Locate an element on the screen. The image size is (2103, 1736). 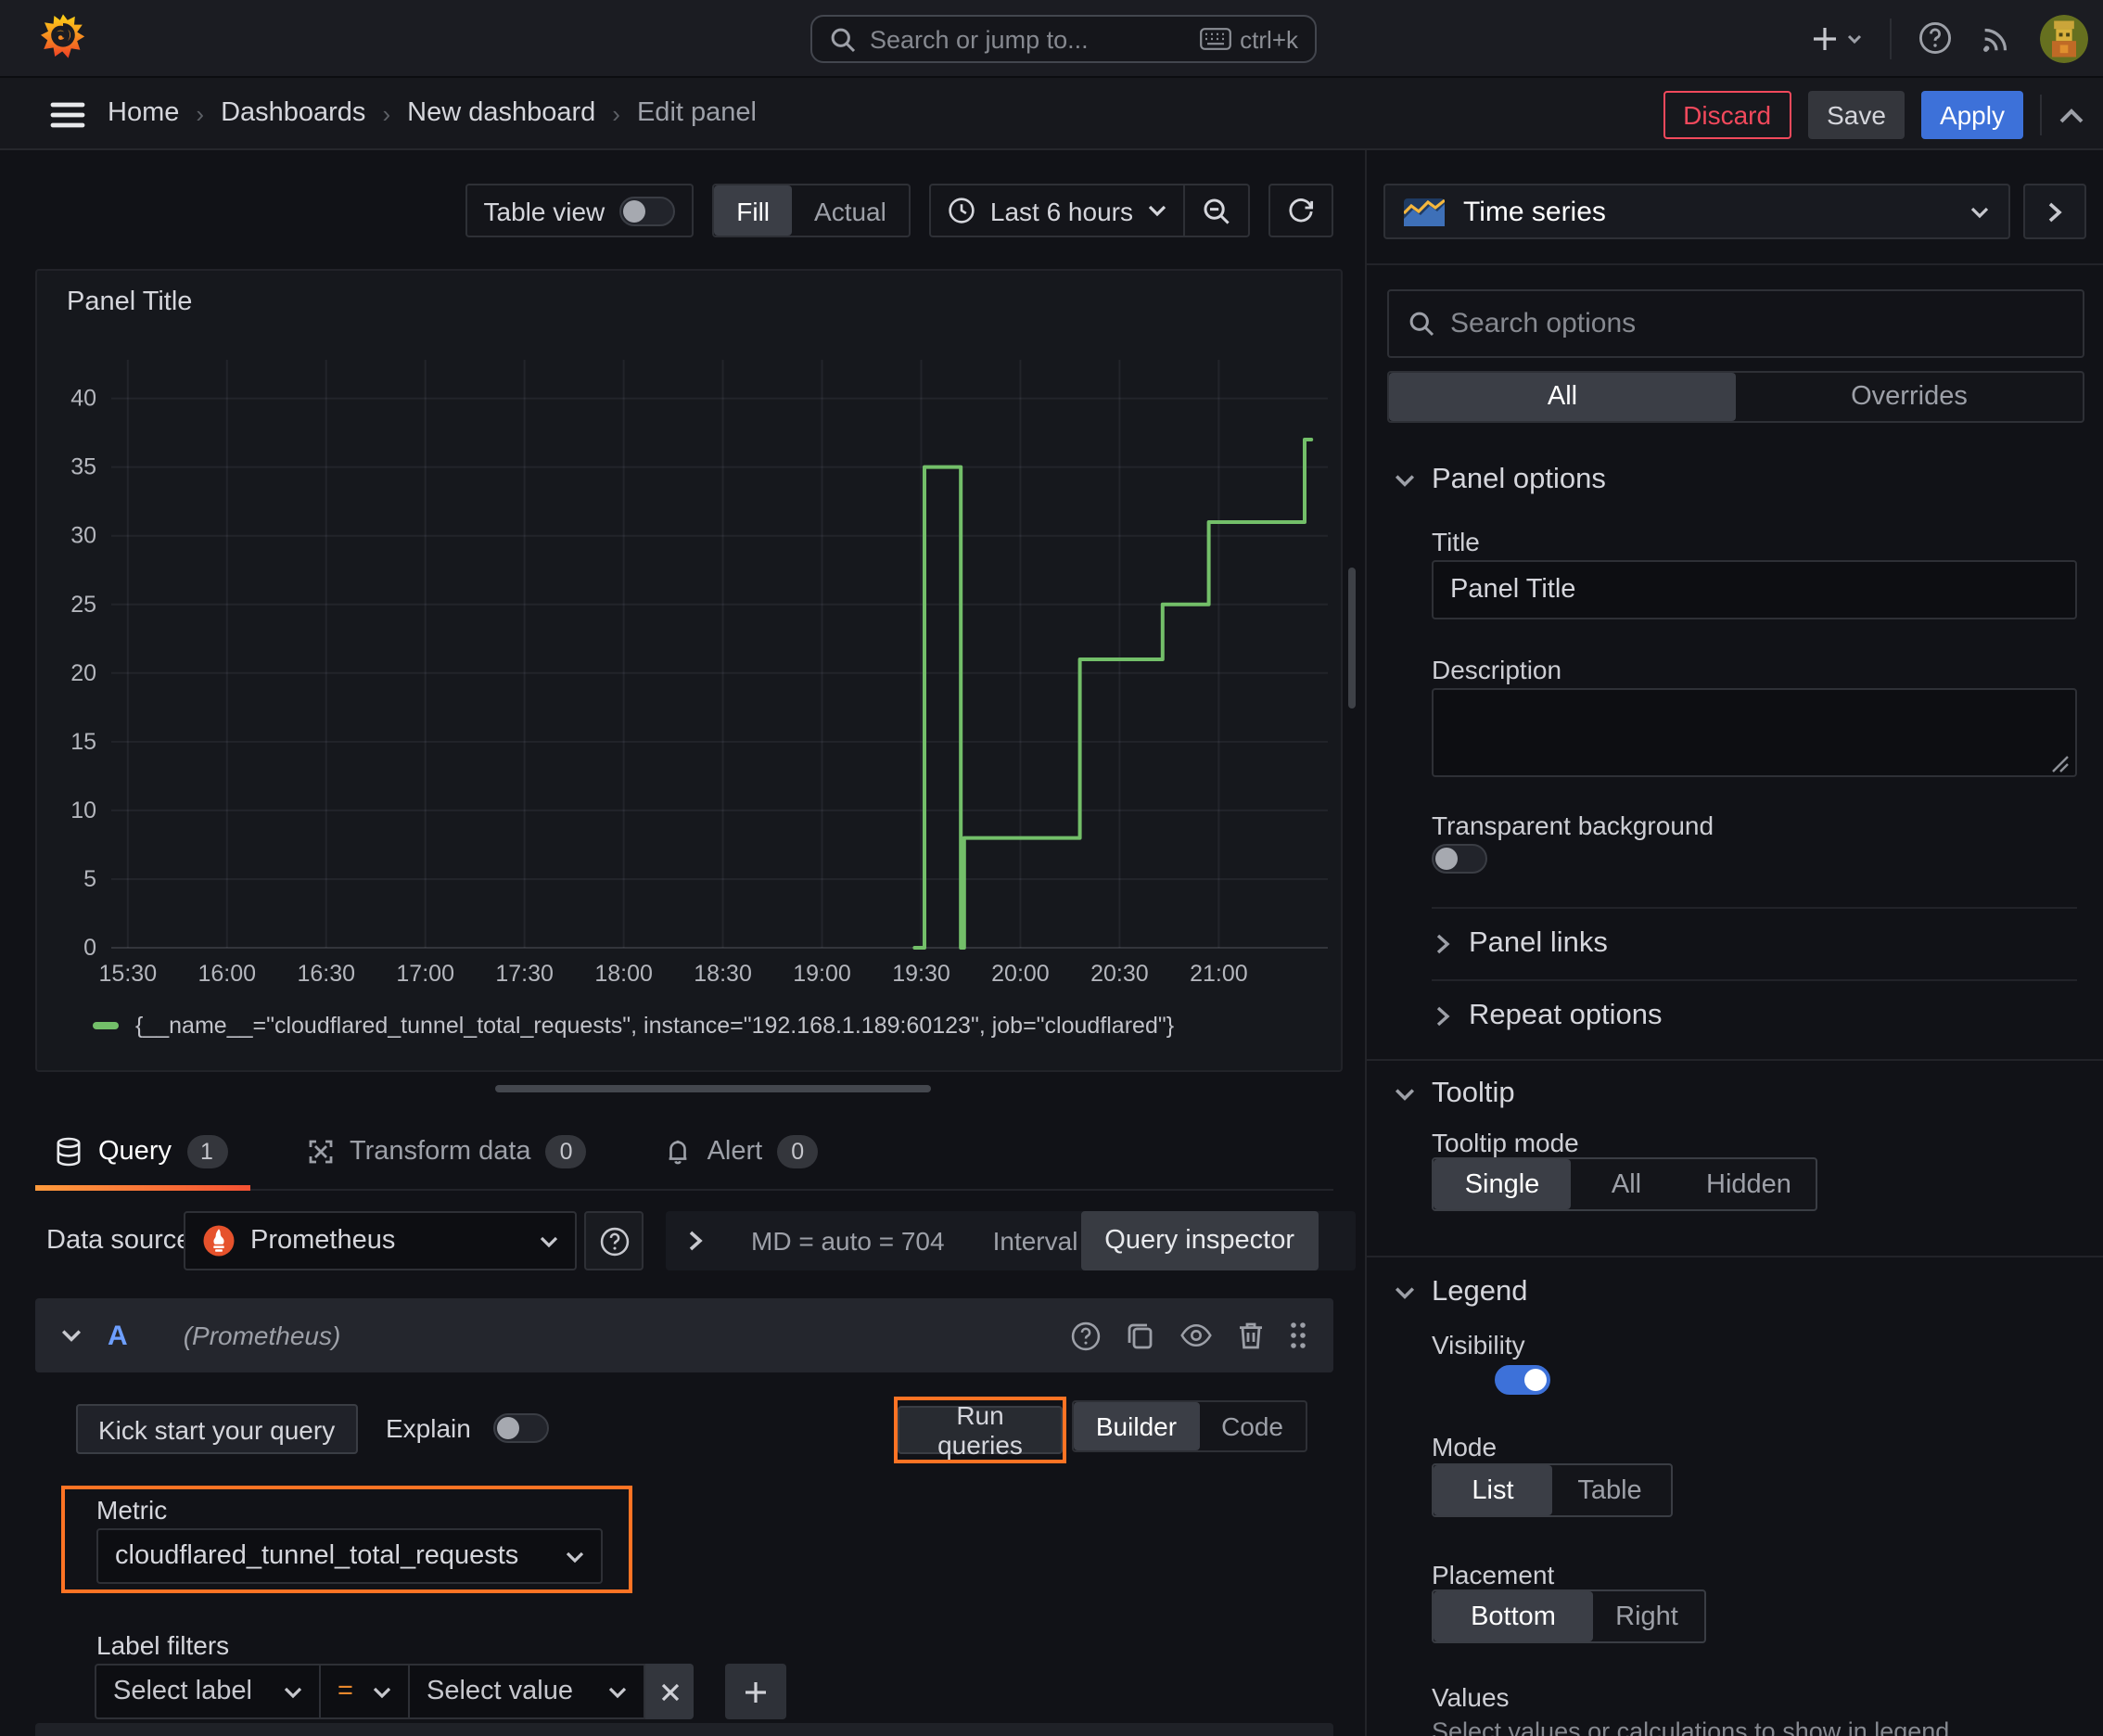
builder-option: Builder is located at coordinates (1136, 1426).